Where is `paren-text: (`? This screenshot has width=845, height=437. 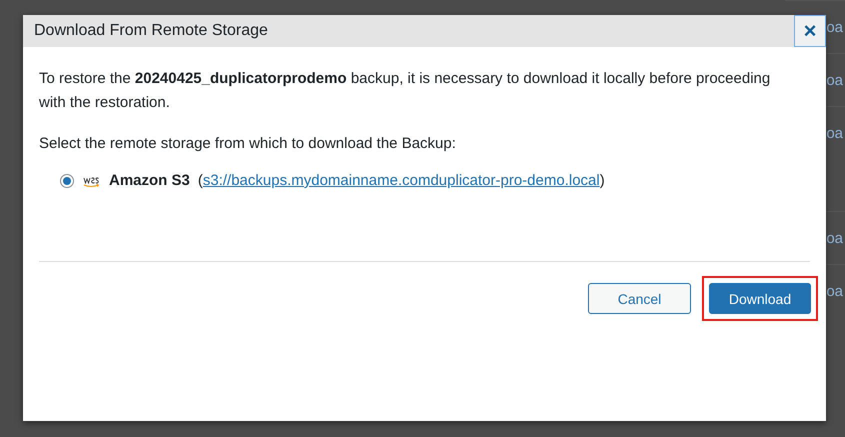 paren-text: ( is located at coordinates (200, 180).